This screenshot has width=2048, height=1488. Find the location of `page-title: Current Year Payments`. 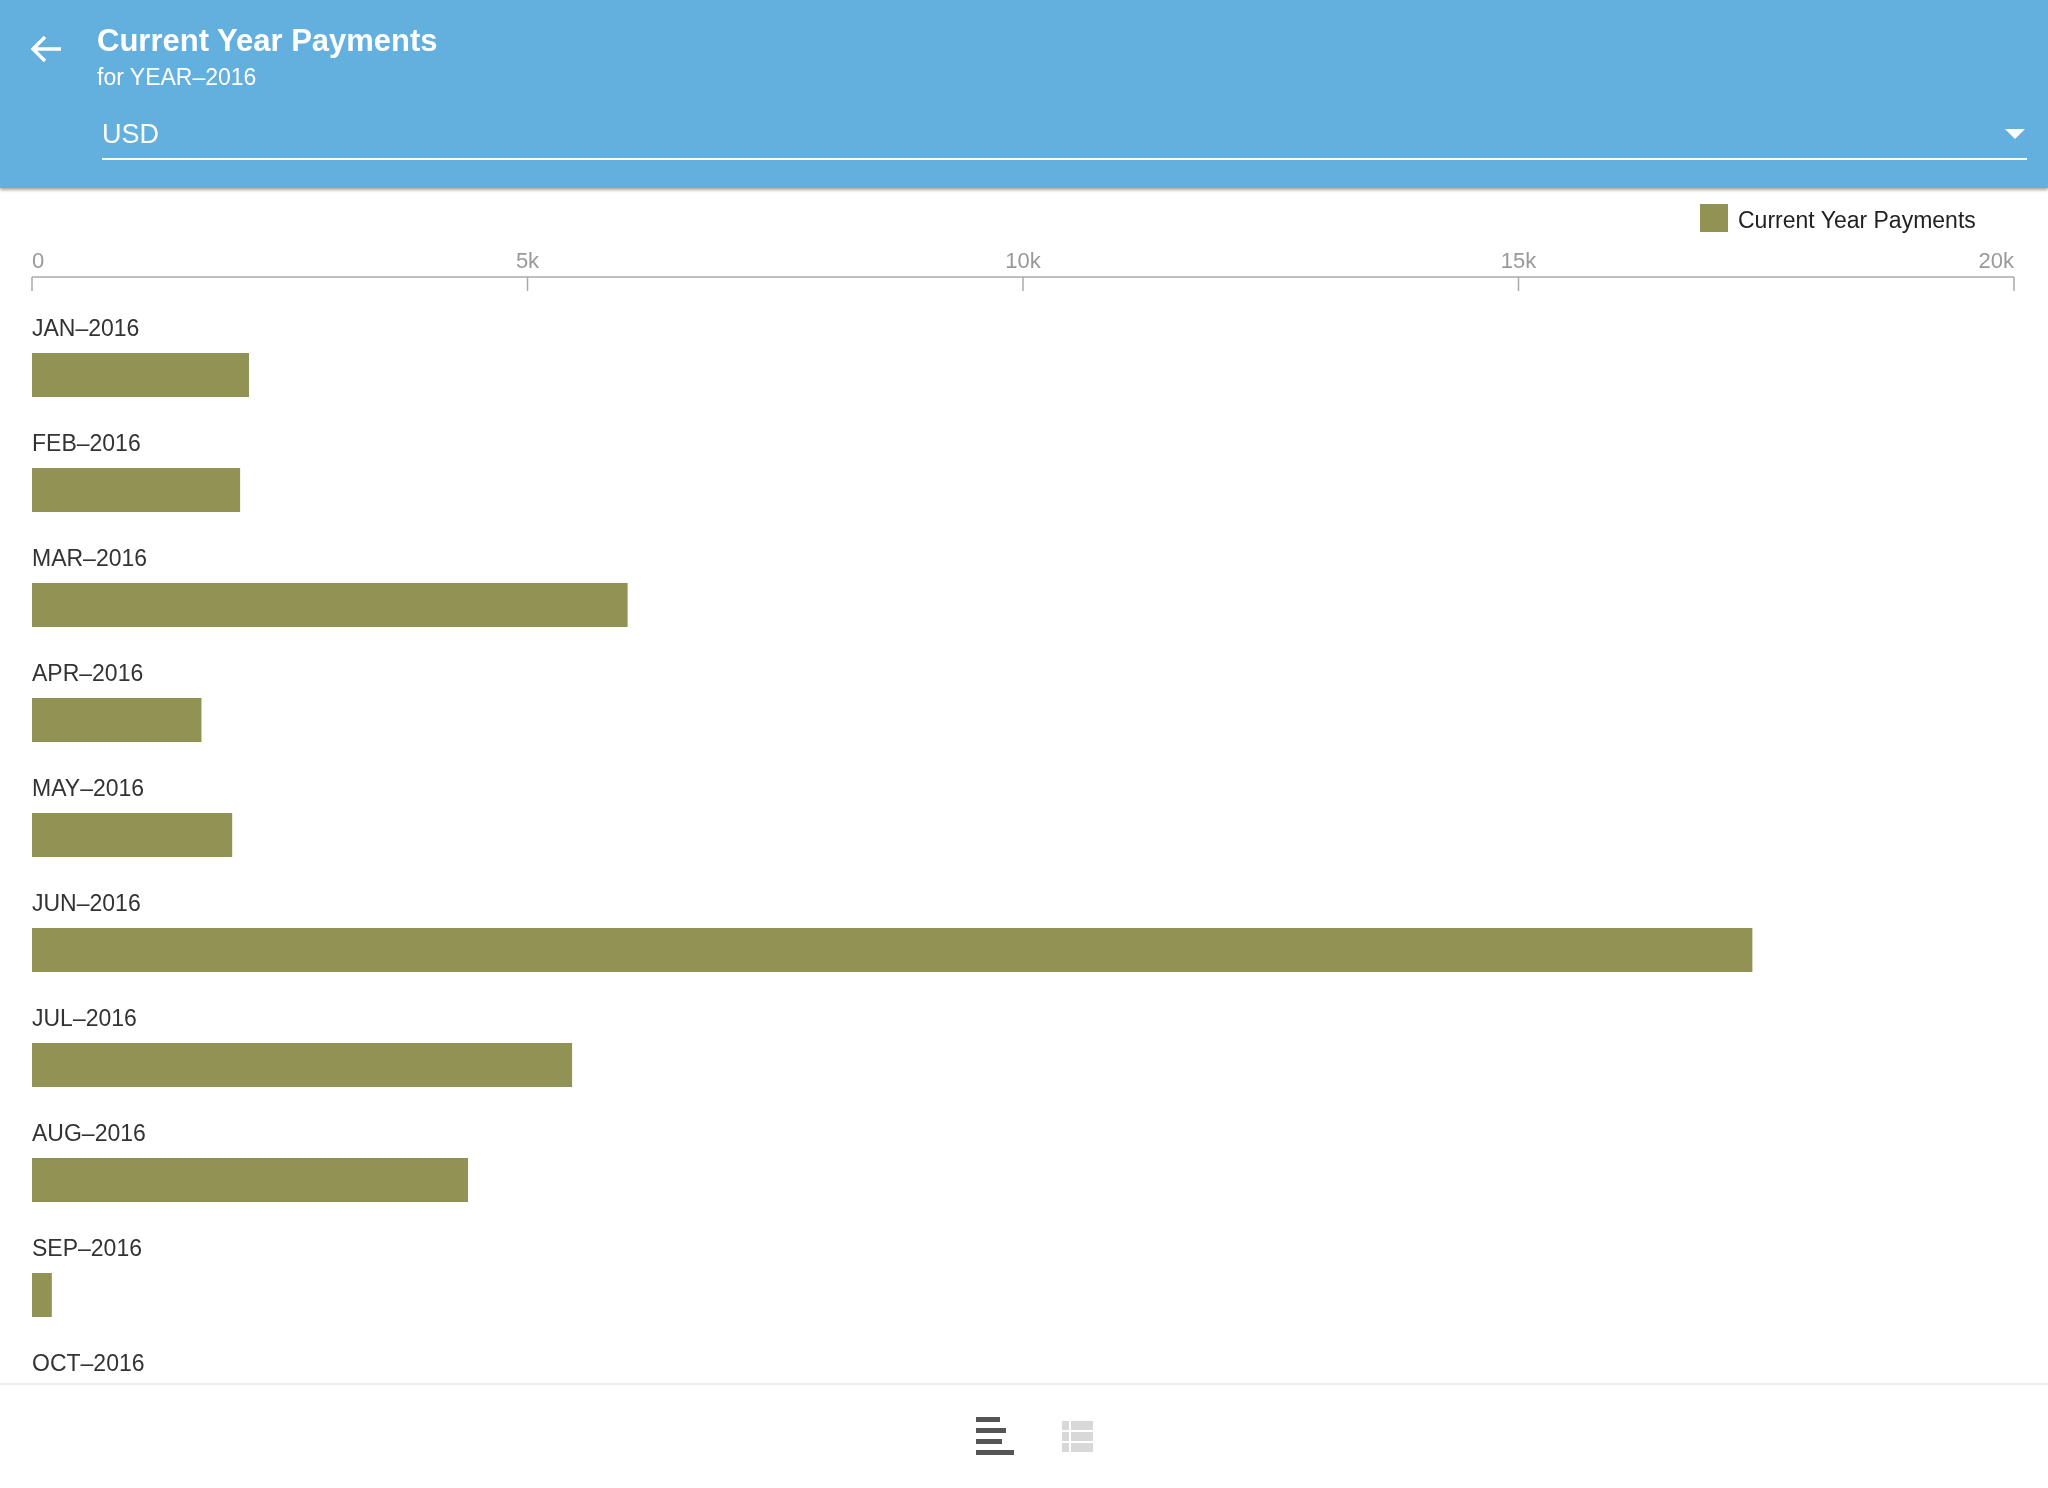

page-title: Current Year Payments is located at coordinates (267, 41).